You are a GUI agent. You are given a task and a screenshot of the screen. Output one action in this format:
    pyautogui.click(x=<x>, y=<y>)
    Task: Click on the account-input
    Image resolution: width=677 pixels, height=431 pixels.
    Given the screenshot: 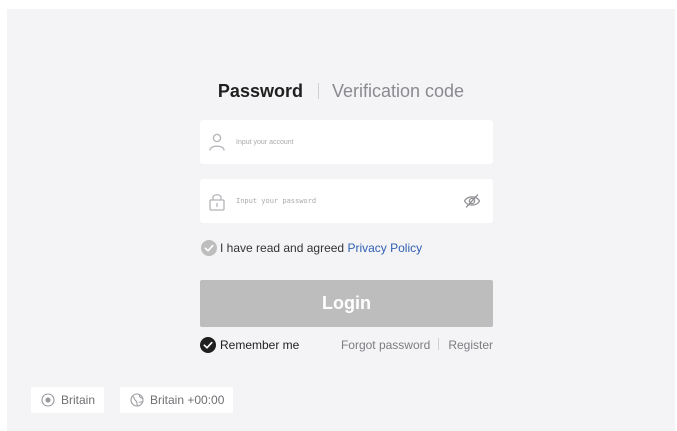 What is the action you would take?
    pyautogui.click(x=341, y=142)
    